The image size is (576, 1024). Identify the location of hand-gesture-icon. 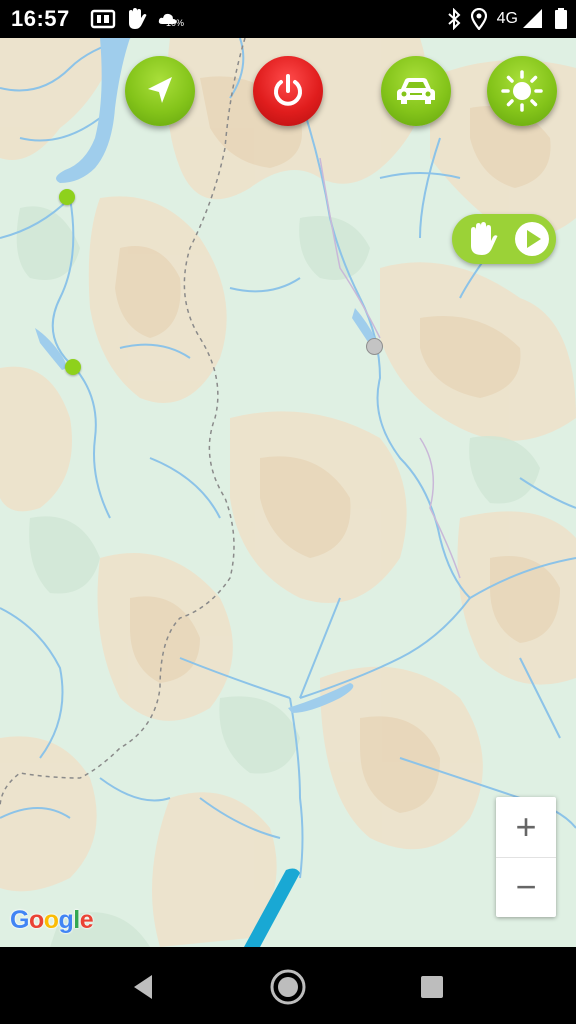
(138, 18).